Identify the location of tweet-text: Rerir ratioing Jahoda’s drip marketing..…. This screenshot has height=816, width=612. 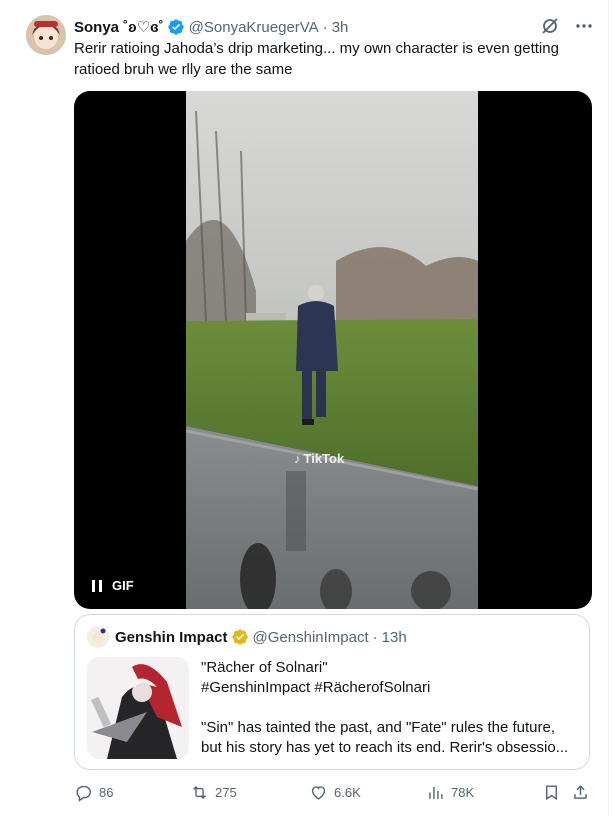
(316, 59).